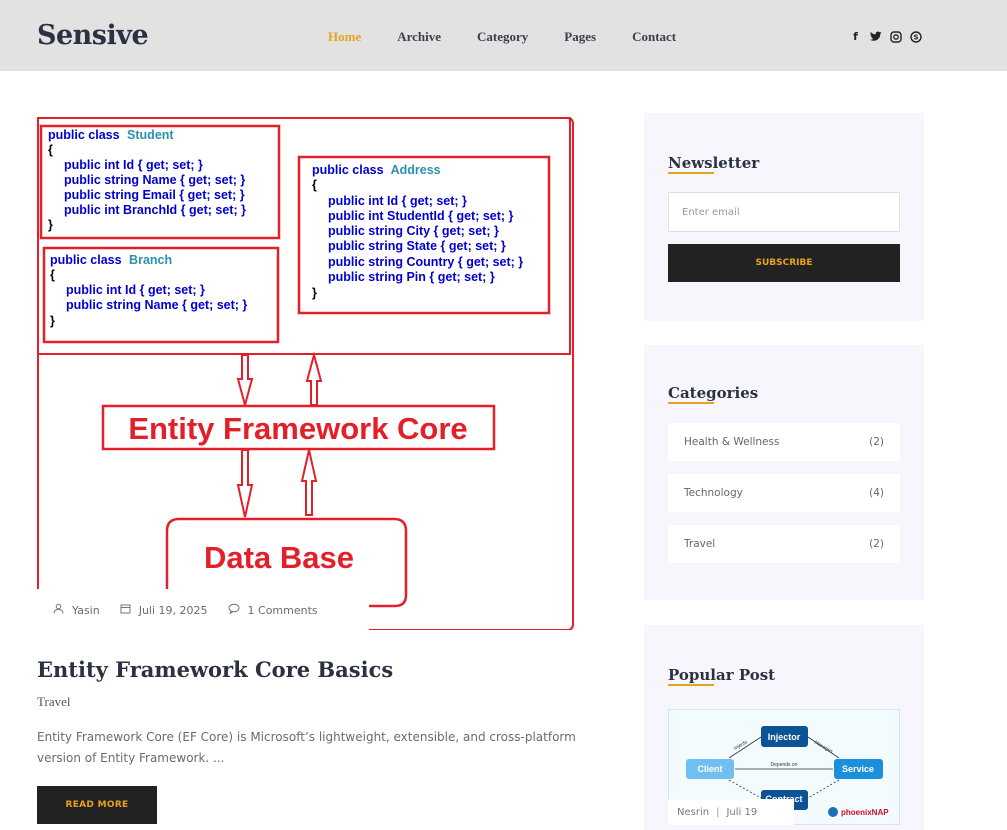 The width and height of the screenshot is (1007, 830). Describe the element at coordinates (234, 610) in the screenshot. I see `comment-icon` at that location.